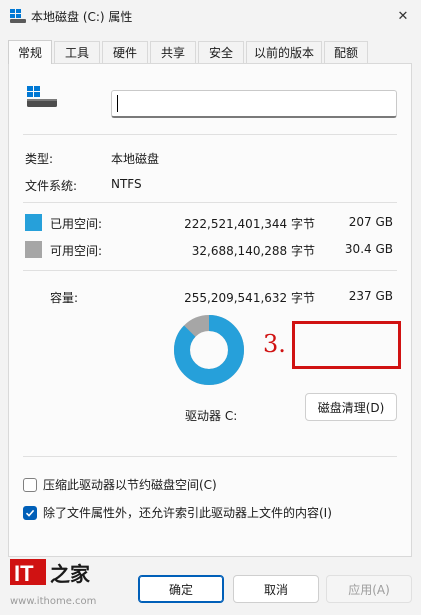 The width and height of the screenshot is (421, 615). Describe the element at coordinates (18, 16) in the screenshot. I see `drive-icon` at that location.